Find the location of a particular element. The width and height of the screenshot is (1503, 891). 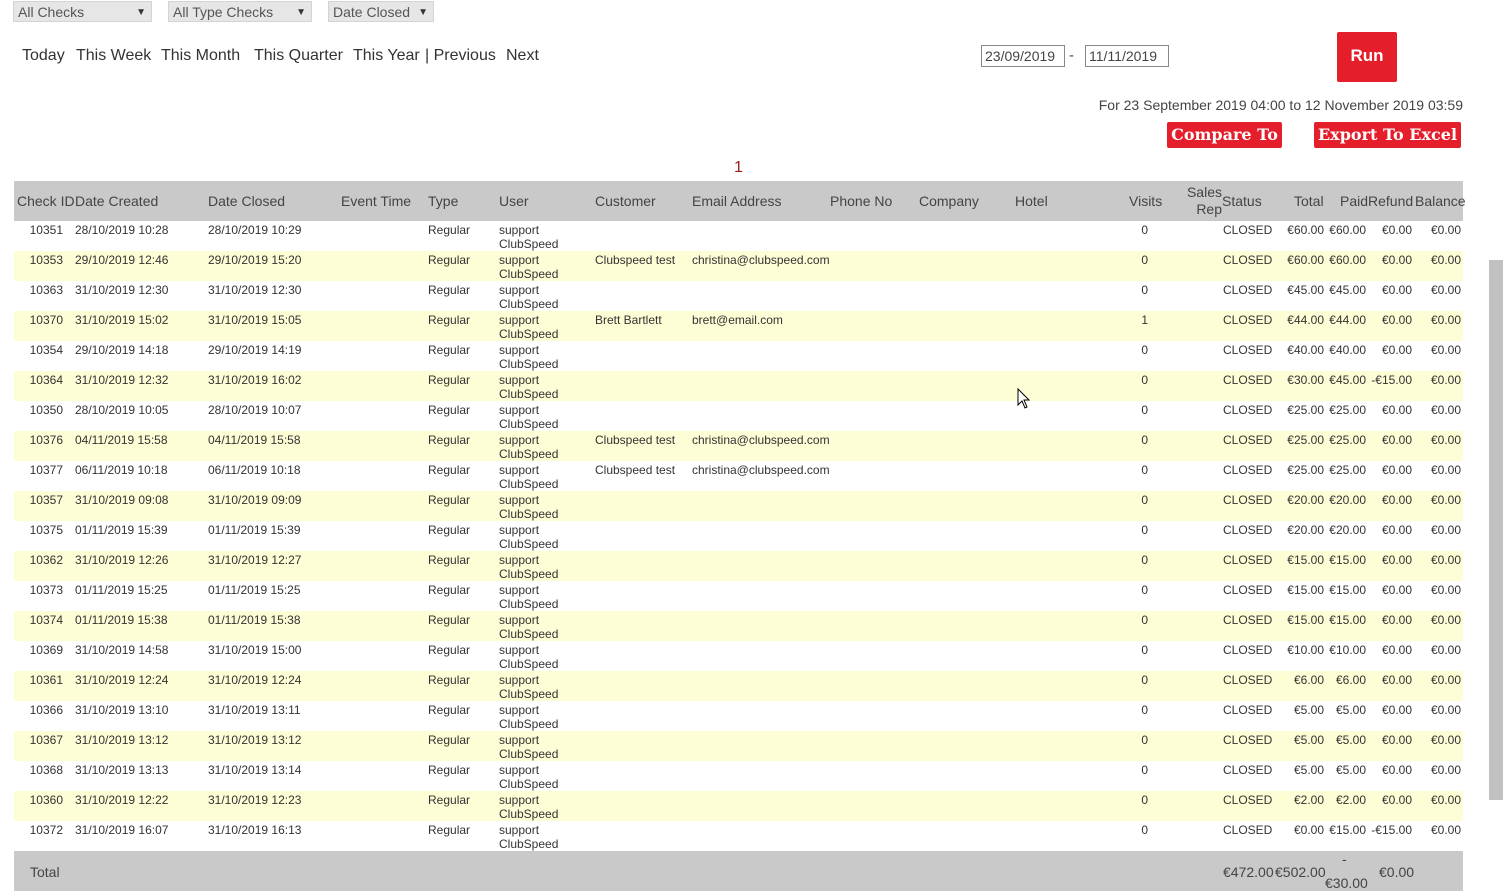

col-type: Type is located at coordinates (443, 201).